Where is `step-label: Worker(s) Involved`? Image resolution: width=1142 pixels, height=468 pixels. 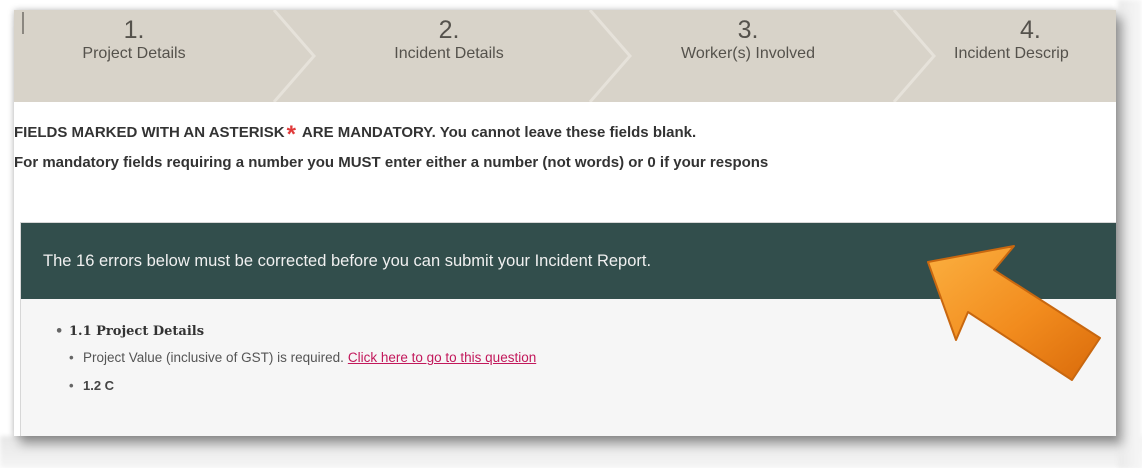
step-label: Worker(s) Involved is located at coordinates (748, 53).